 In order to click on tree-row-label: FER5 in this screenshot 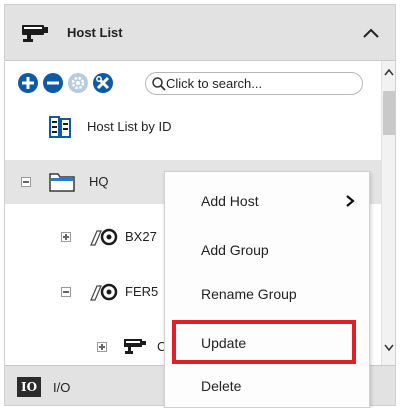, I will do `click(142, 291)`.